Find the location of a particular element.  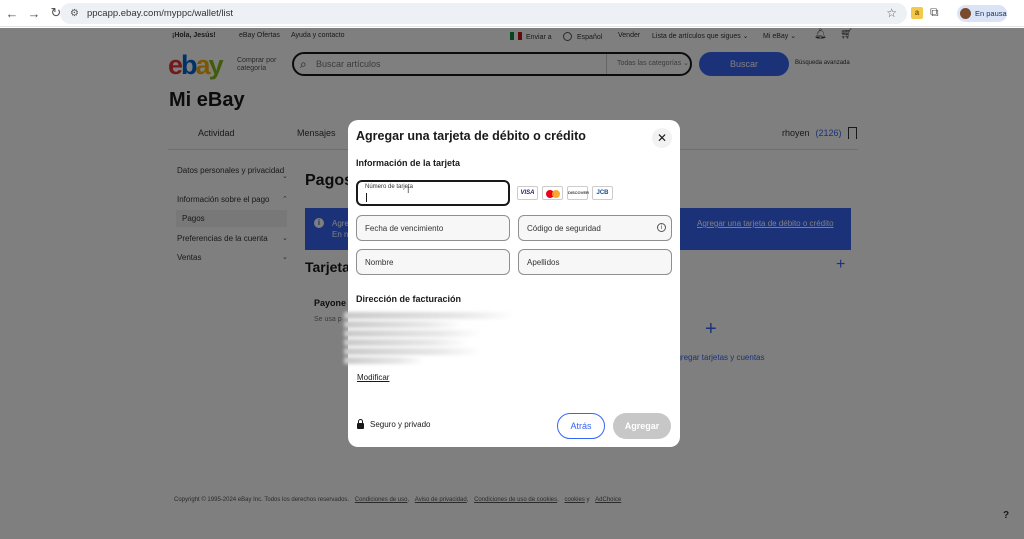

first-name-field: Nombre is located at coordinates (433, 262).